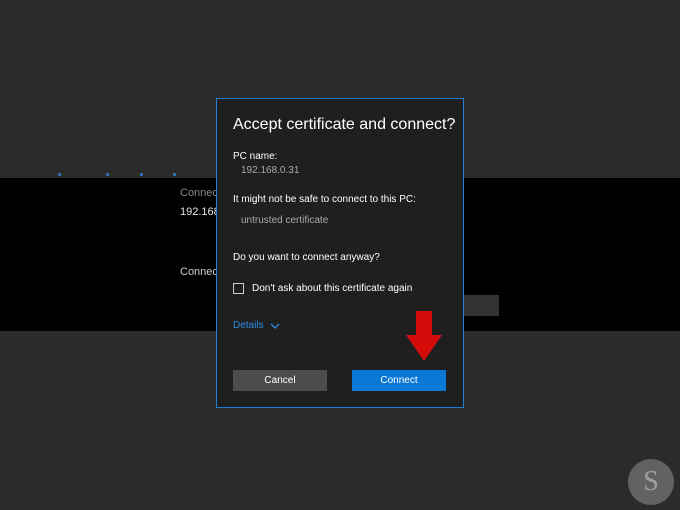 This screenshot has width=680, height=510. What do you see at coordinates (255, 156) in the screenshot?
I see `pc-name-label: PC name:` at bounding box center [255, 156].